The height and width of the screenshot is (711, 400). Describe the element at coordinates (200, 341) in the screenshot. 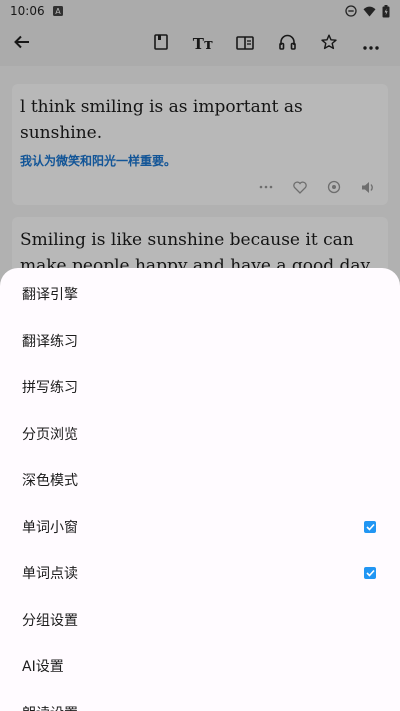

I see `menu-item-translation-practice: 翻译练习` at that location.